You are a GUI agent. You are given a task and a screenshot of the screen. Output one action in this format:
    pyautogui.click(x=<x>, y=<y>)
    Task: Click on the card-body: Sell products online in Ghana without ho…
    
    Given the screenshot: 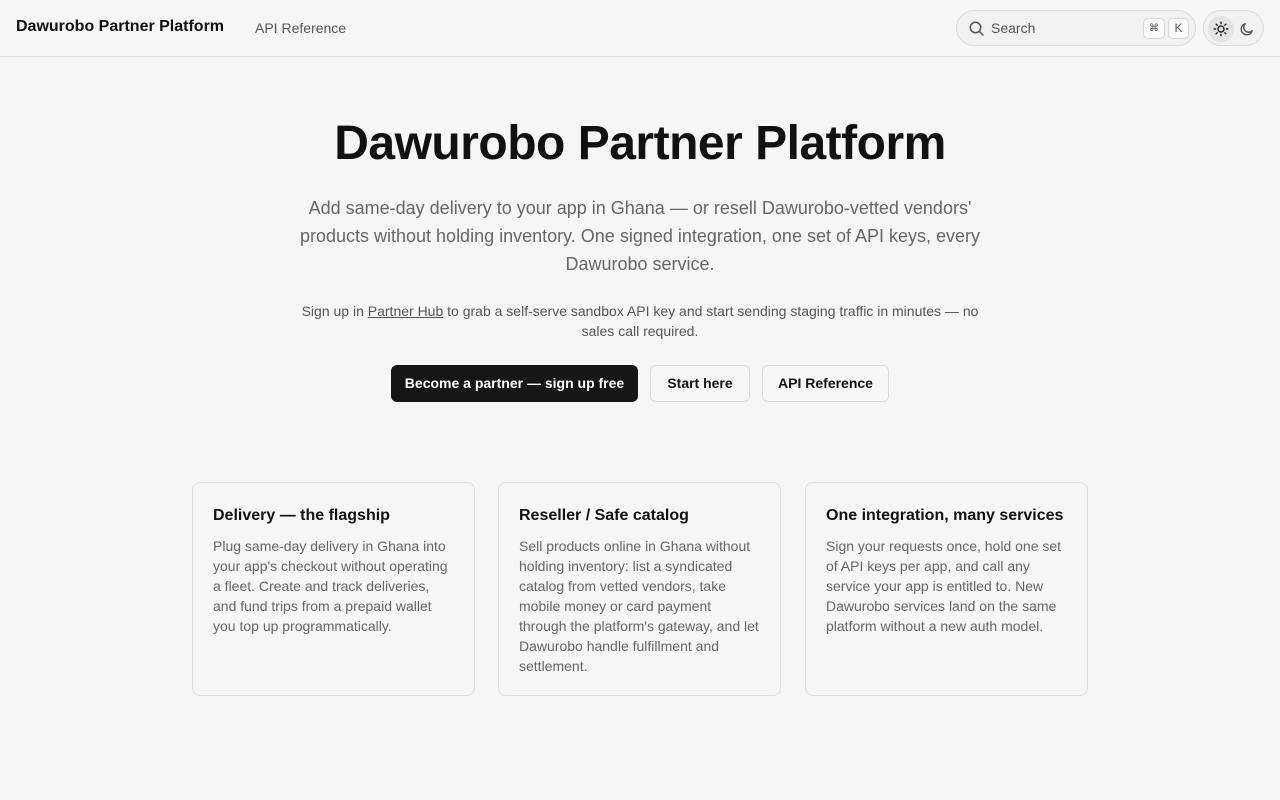 What is the action you would take?
    pyautogui.click(x=639, y=606)
    